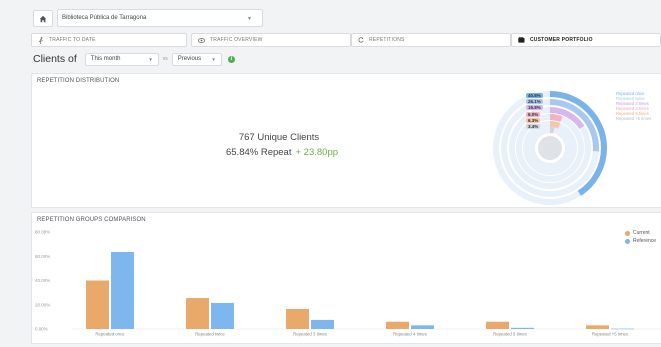 The width and height of the screenshot is (661, 347). Describe the element at coordinates (41, 329) in the screenshot. I see `y-tick-label: 0.00%` at that location.